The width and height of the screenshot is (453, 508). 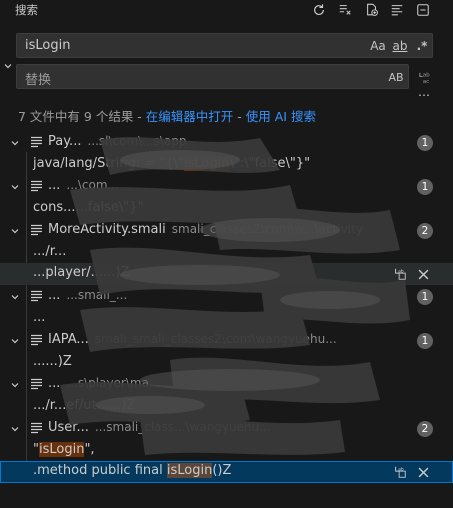 What do you see at coordinates (84, 405) in the screenshot?
I see `match-text: .../r...ef/ut......)Z` at bounding box center [84, 405].